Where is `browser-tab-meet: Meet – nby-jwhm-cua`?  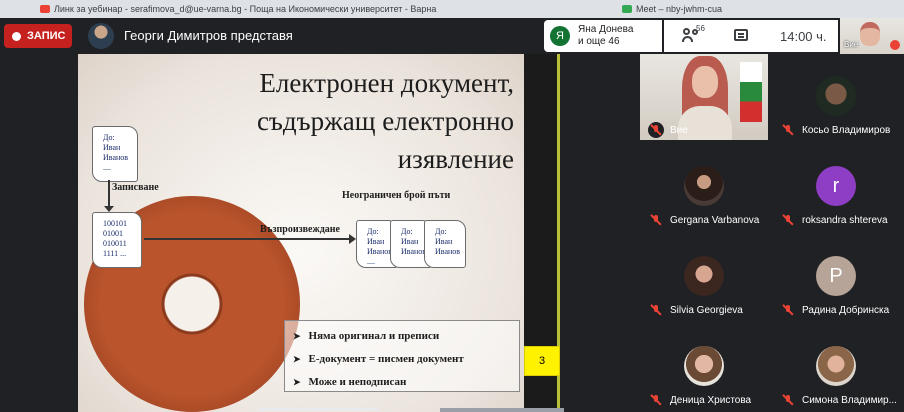 browser-tab-meet: Meet – nby-jwhm-cua is located at coordinates (672, 9).